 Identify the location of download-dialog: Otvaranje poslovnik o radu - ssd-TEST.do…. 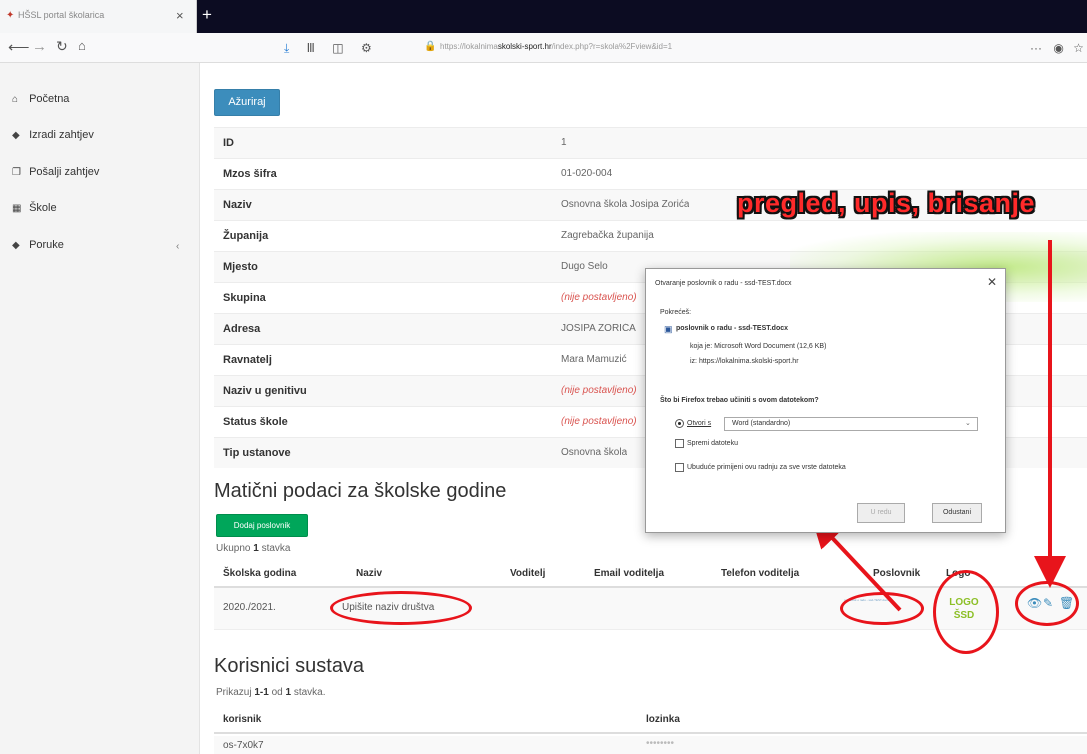
(825, 400).